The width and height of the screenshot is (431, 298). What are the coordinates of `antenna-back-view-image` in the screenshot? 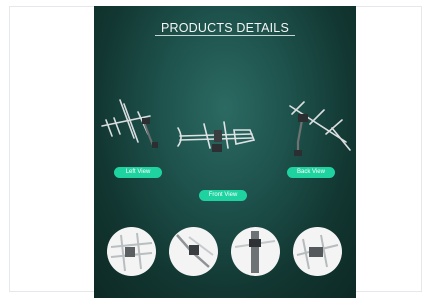 It's located at (320, 128).